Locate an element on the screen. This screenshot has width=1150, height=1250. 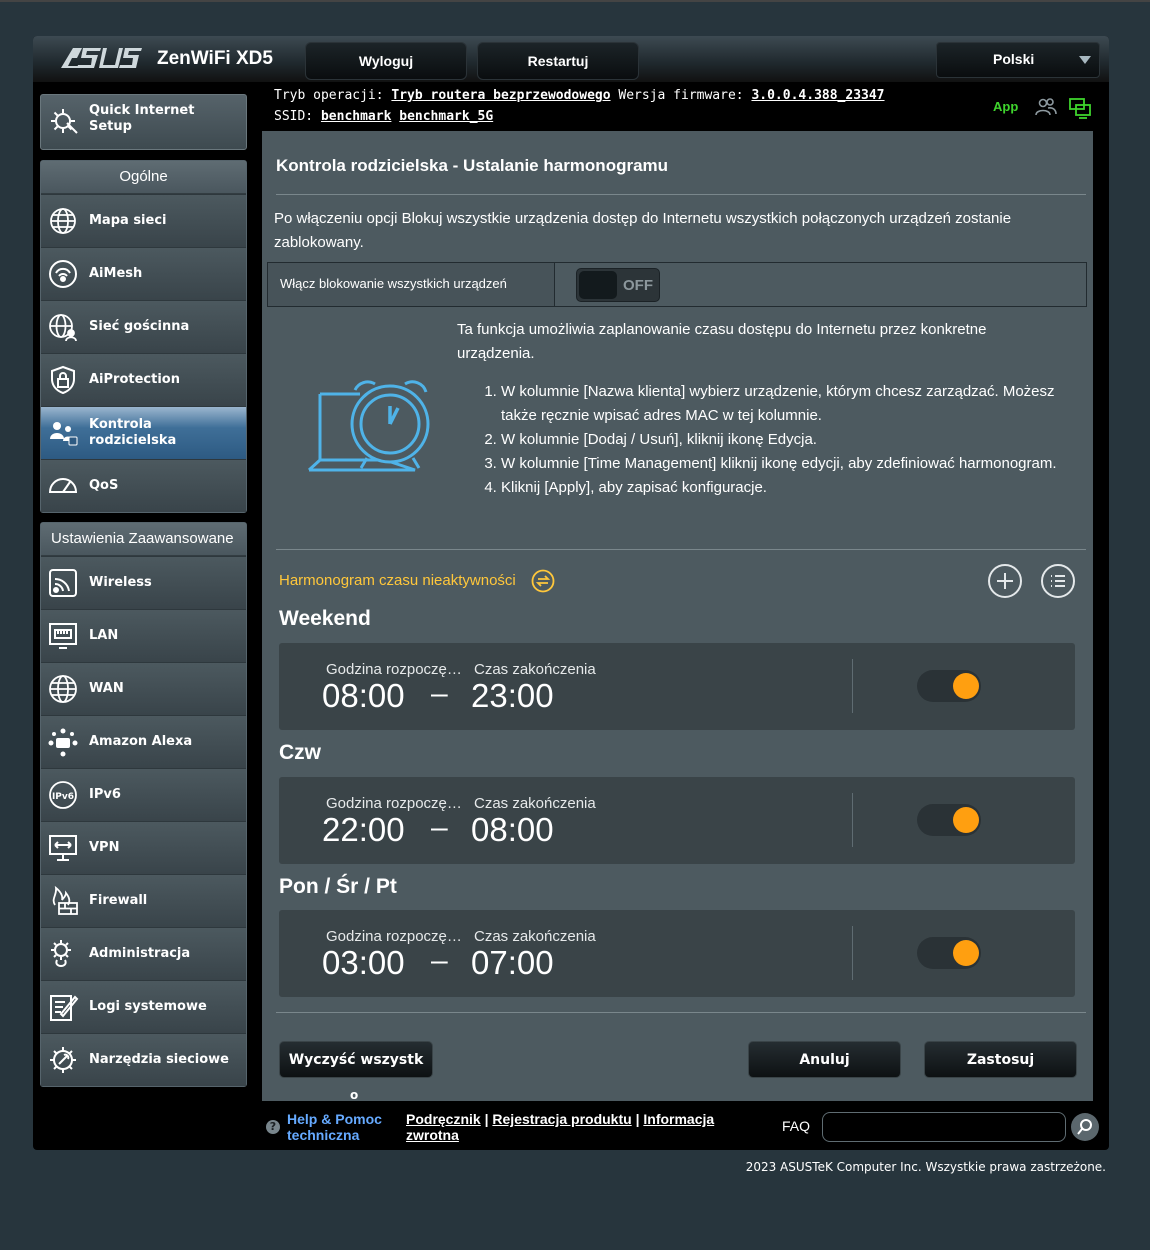
ssid-link-2: benchmark_5G is located at coordinates (446, 116).